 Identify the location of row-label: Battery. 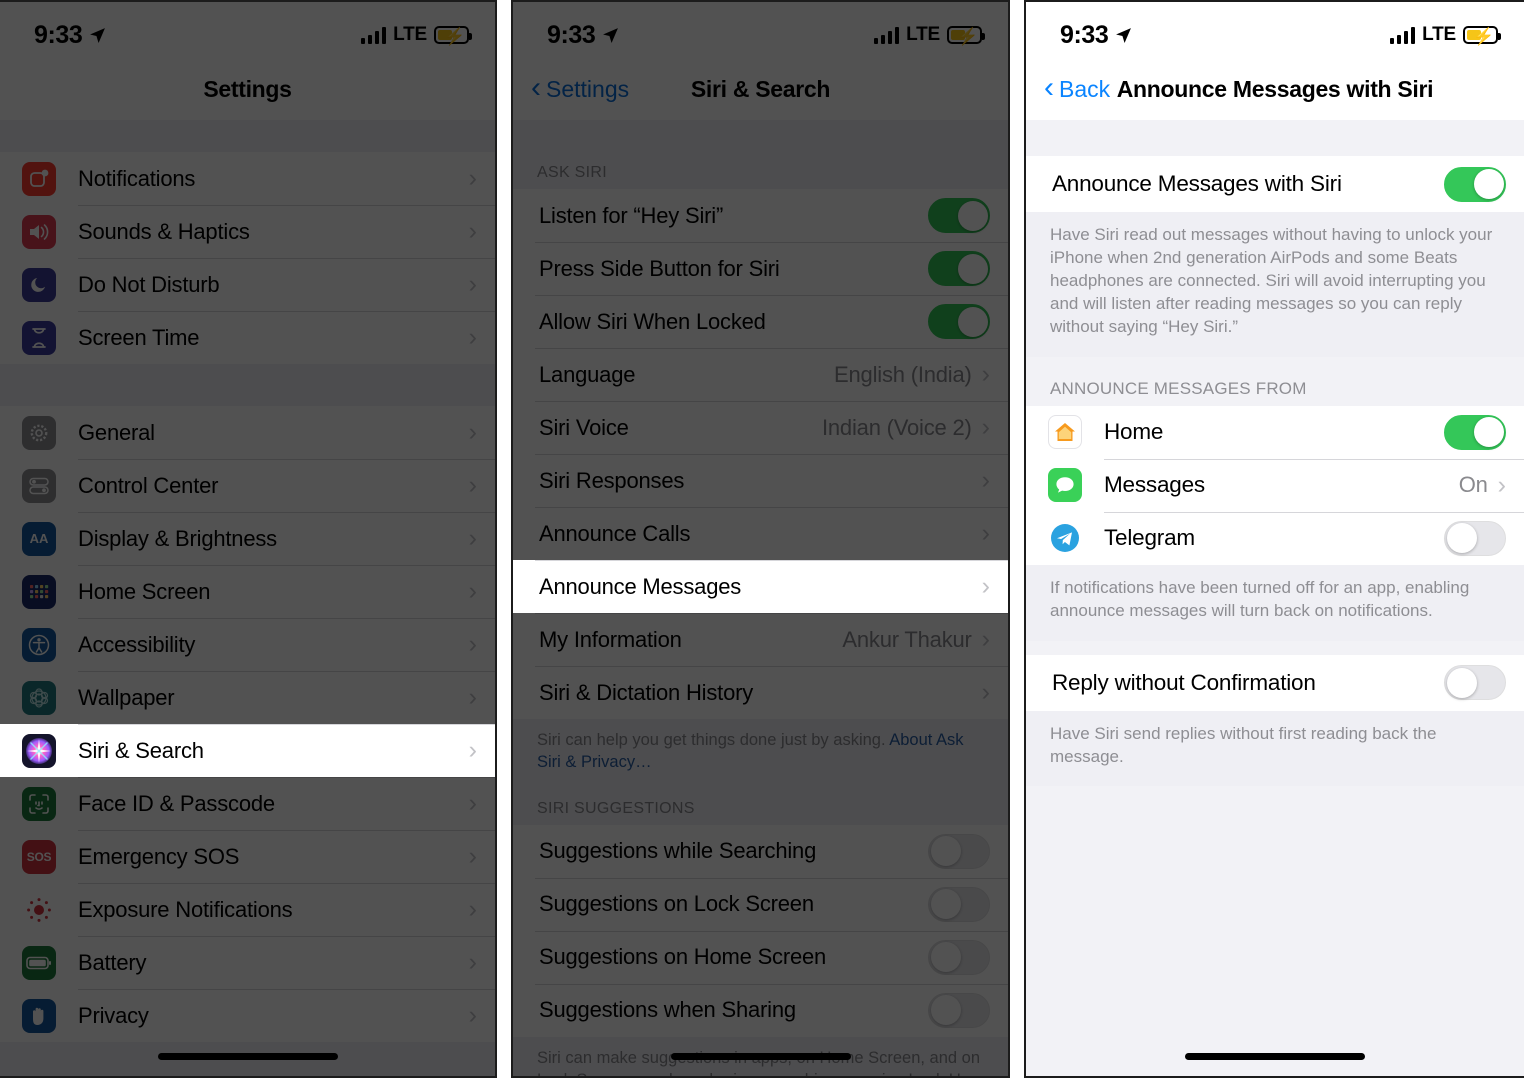
(112, 962).